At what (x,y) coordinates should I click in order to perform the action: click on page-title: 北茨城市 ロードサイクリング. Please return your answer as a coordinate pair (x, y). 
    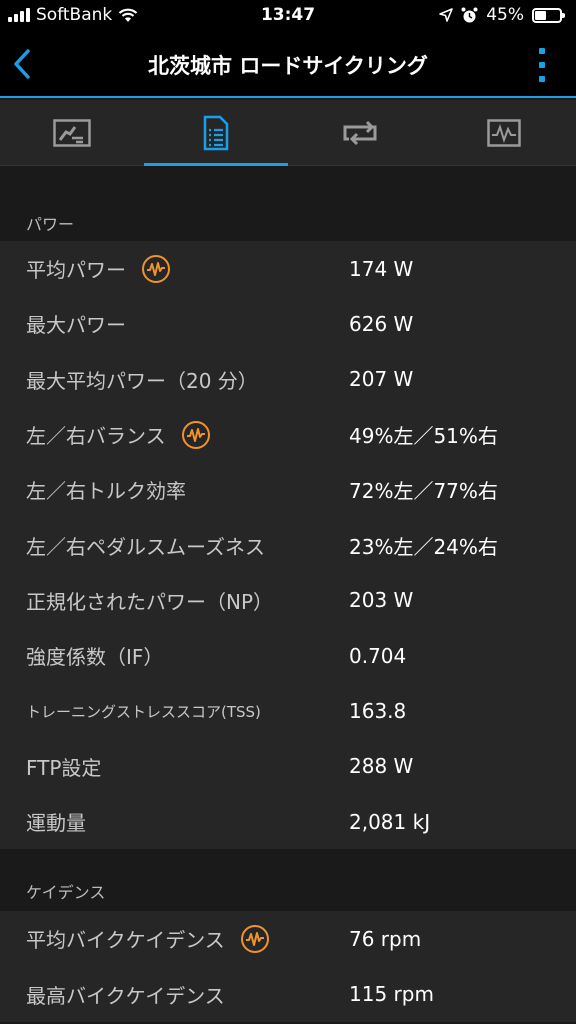
    Looking at the image, I should click on (288, 66).